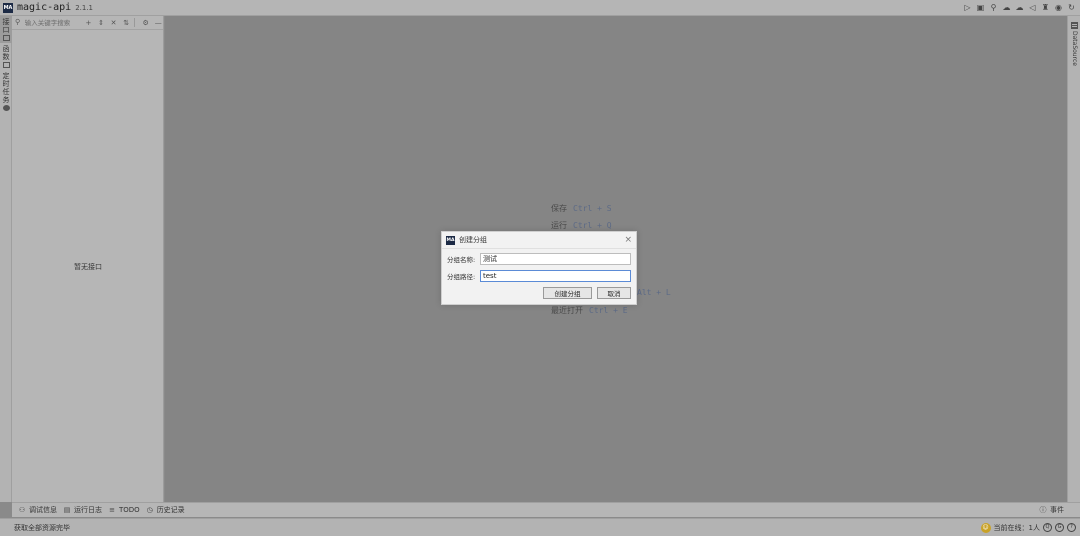  What do you see at coordinates (6, 26) in the screenshot?
I see `tab-api-label: 接口` at bounding box center [6, 26].